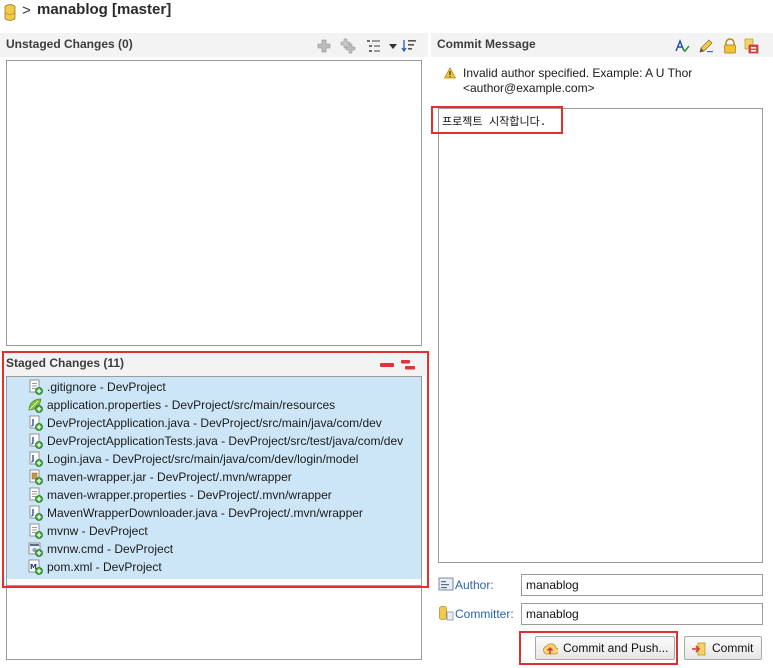  I want to click on committer-icon, so click(446, 613).